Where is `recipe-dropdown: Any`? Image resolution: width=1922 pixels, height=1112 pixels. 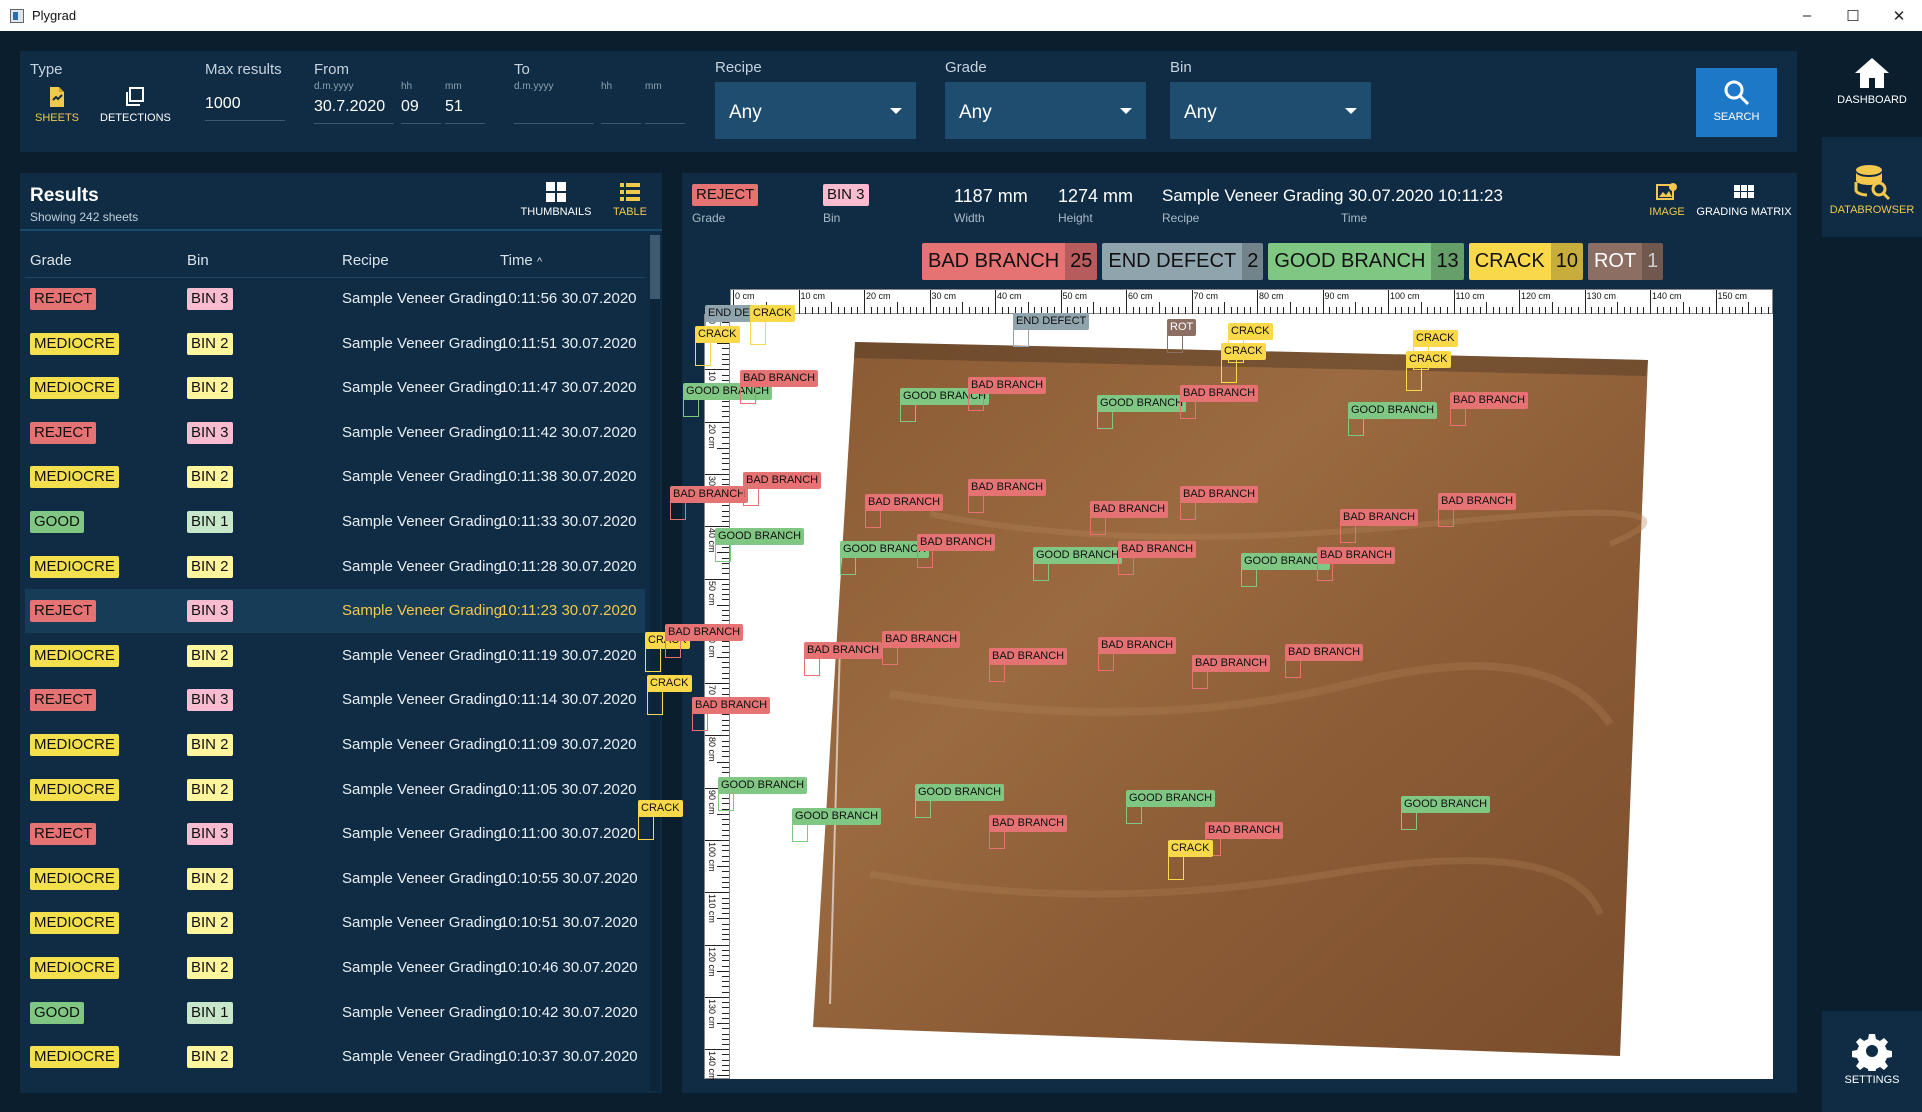
recipe-dropdown: Any is located at coordinates (815, 110).